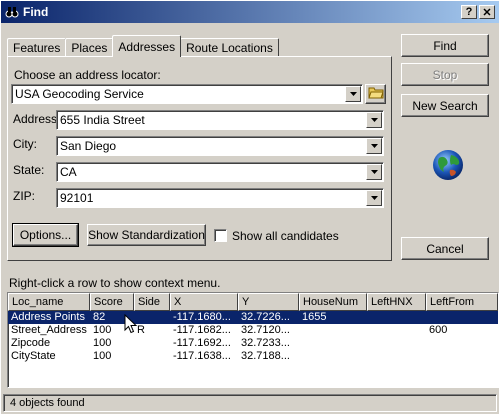  I want to click on status-bar: 4 objects found, so click(250, 403).